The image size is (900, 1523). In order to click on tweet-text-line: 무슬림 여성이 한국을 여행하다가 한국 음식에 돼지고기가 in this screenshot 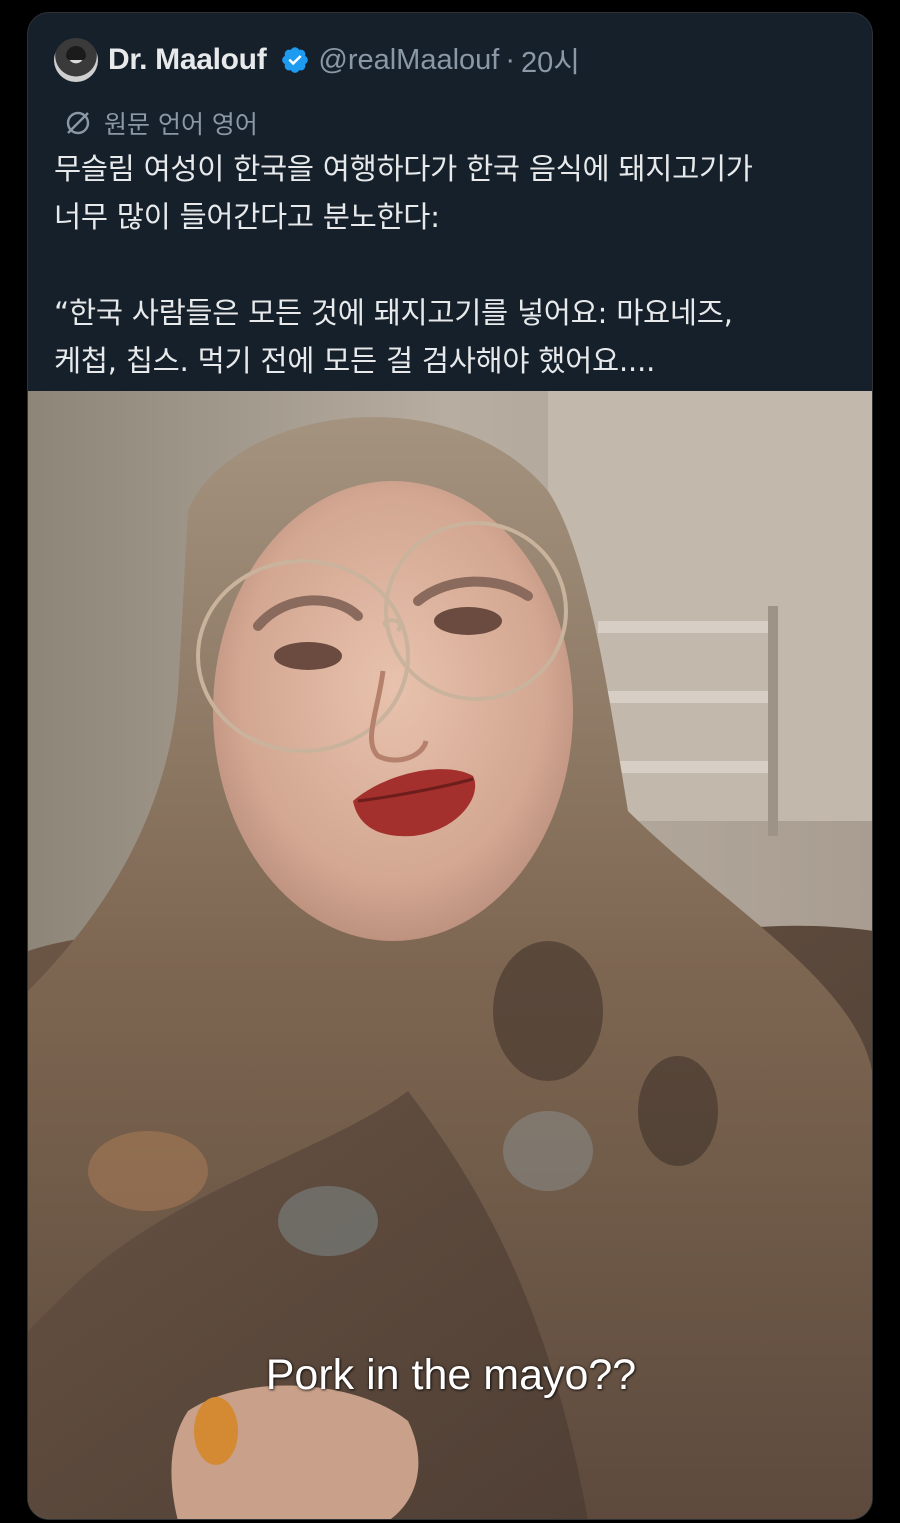, I will do `click(403, 169)`.